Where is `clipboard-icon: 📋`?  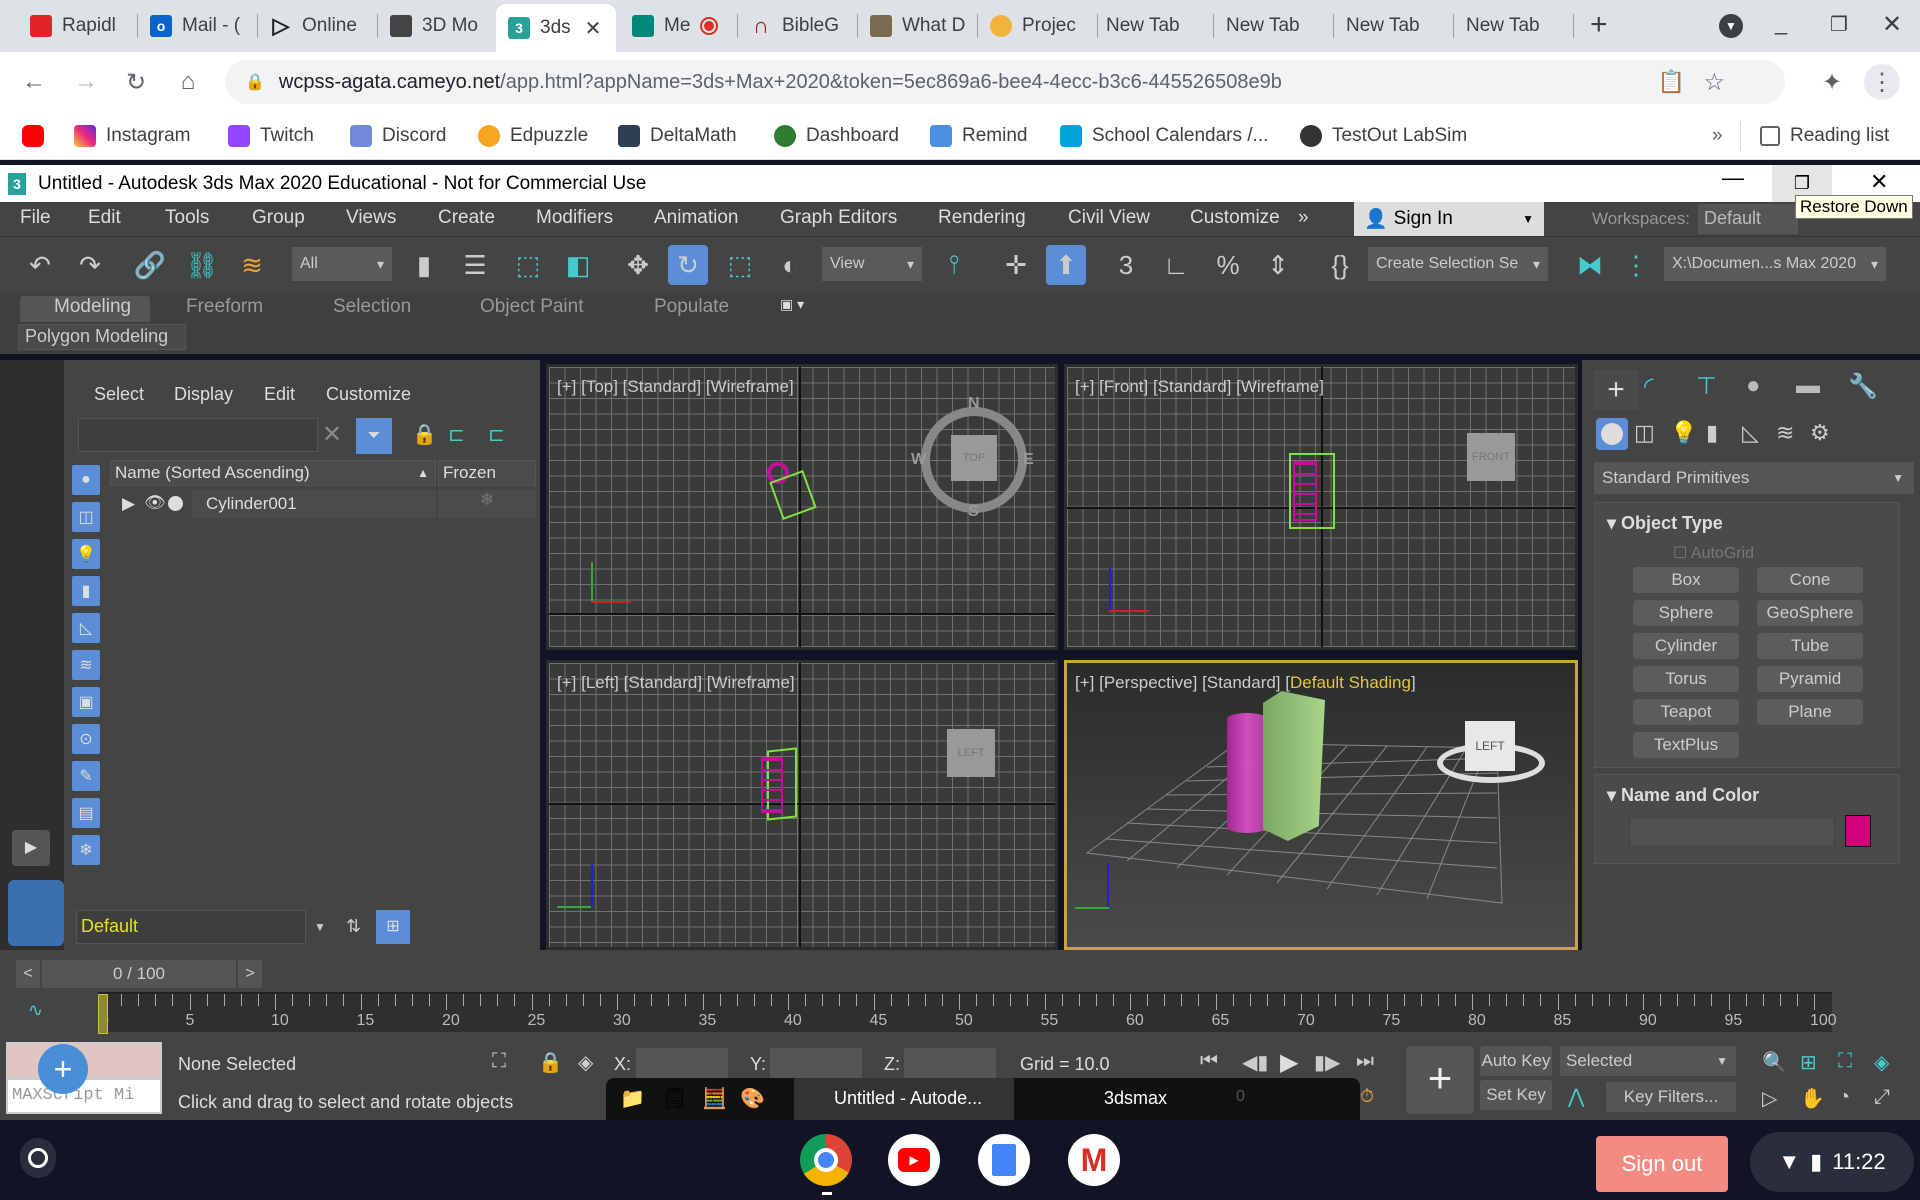
clipboard-icon: 📋 is located at coordinates (1671, 82).